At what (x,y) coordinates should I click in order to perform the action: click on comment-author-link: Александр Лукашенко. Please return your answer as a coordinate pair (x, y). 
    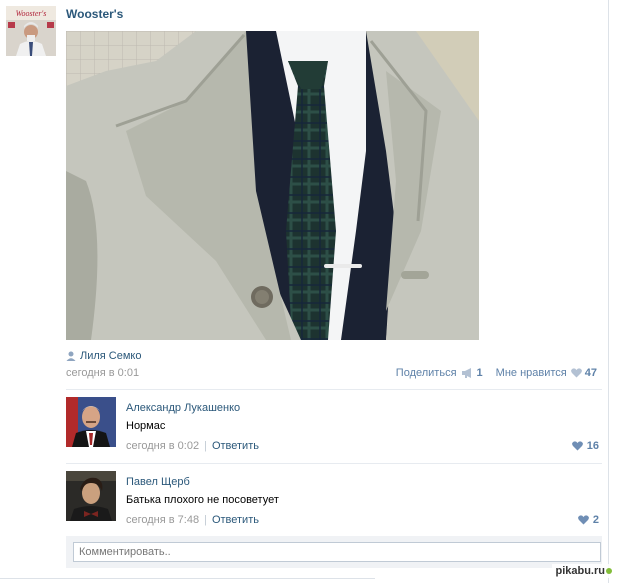
    Looking at the image, I should click on (183, 408).